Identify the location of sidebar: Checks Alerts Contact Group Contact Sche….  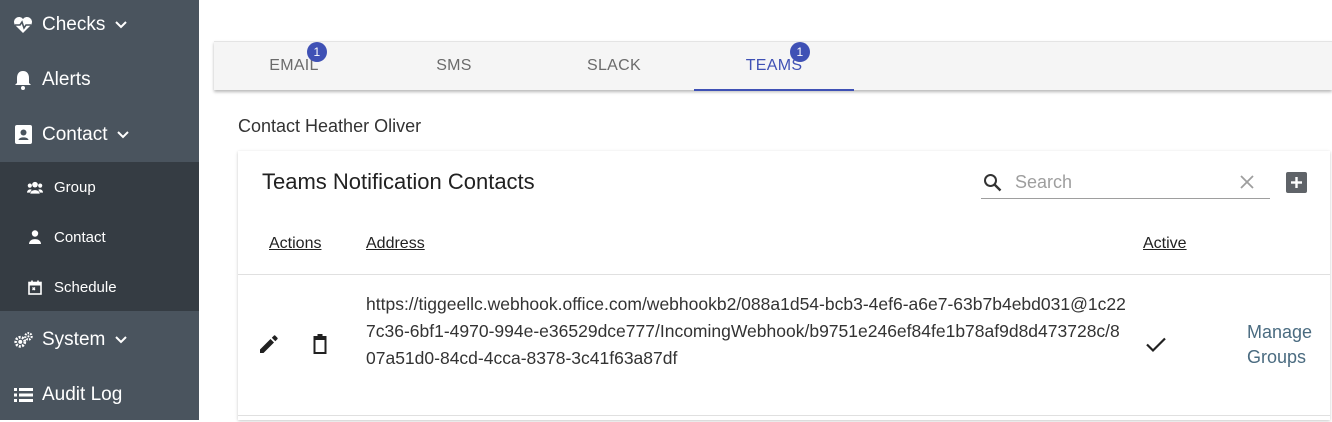
(99, 210).